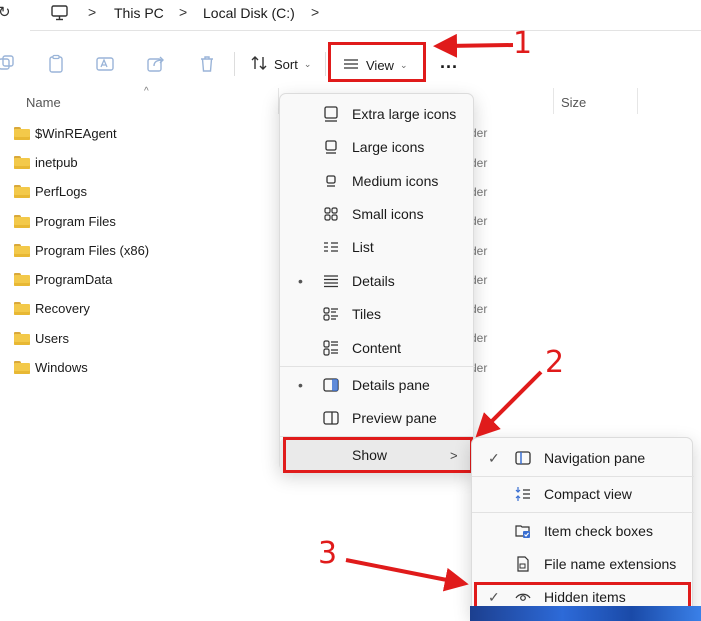 The width and height of the screenshot is (701, 621). What do you see at coordinates (76, 133) in the screenshot?
I see `file-name: $WinREAgent` at bounding box center [76, 133].